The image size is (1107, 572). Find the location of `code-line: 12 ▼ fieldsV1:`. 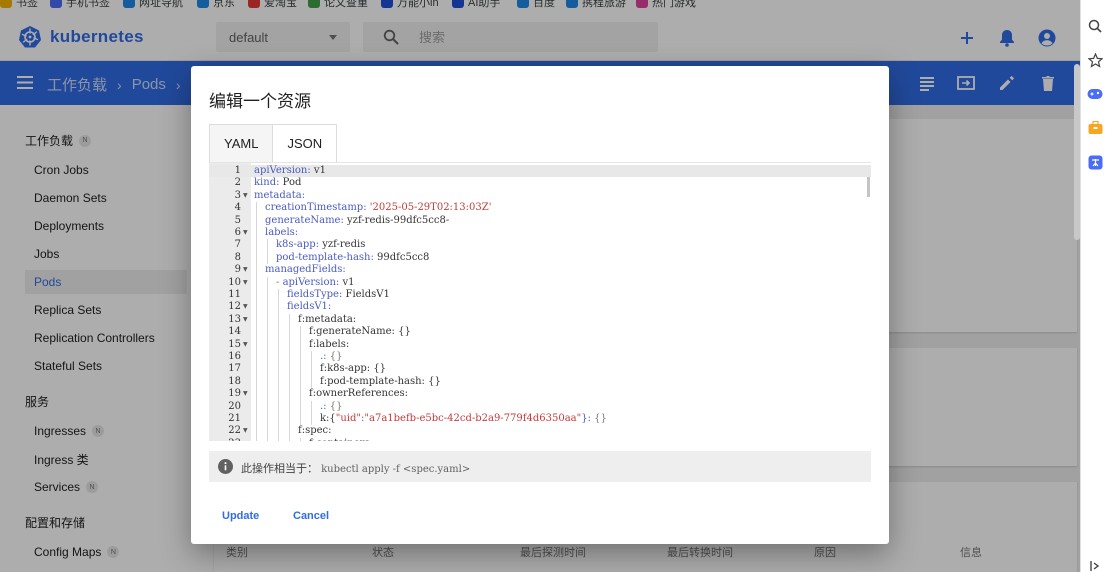

code-line: 12 ▼ fieldsV1: is located at coordinates (540, 307).